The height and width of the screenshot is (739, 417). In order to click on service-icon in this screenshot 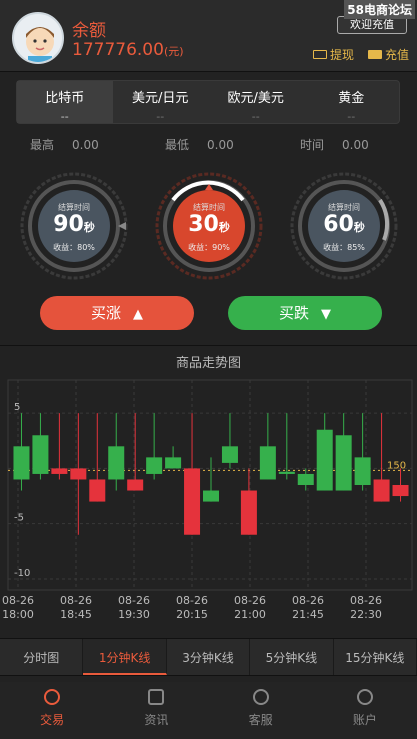, I will do `click(260, 697)`.